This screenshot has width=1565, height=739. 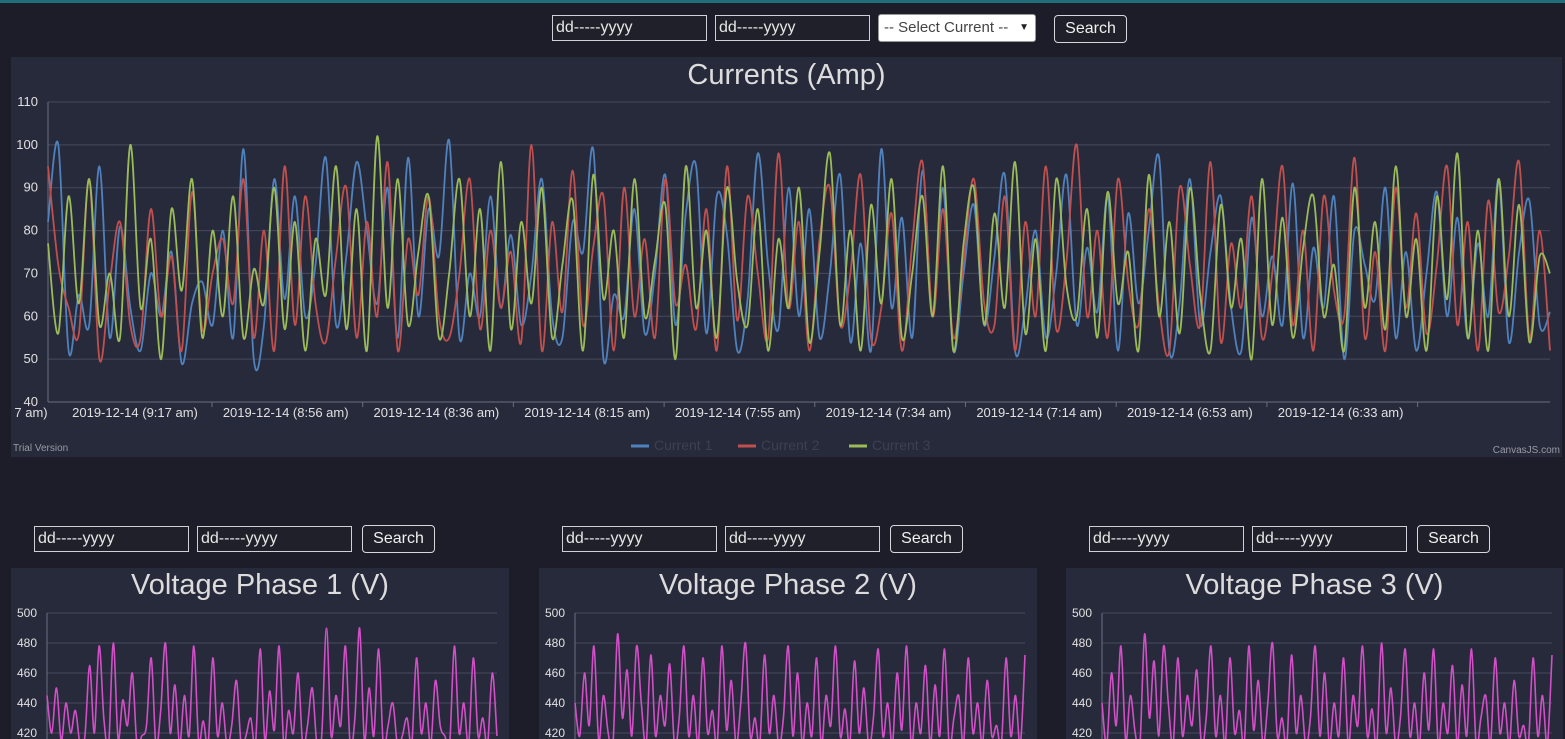 I want to click on y-tick-label: 80, so click(x=31, y=230).